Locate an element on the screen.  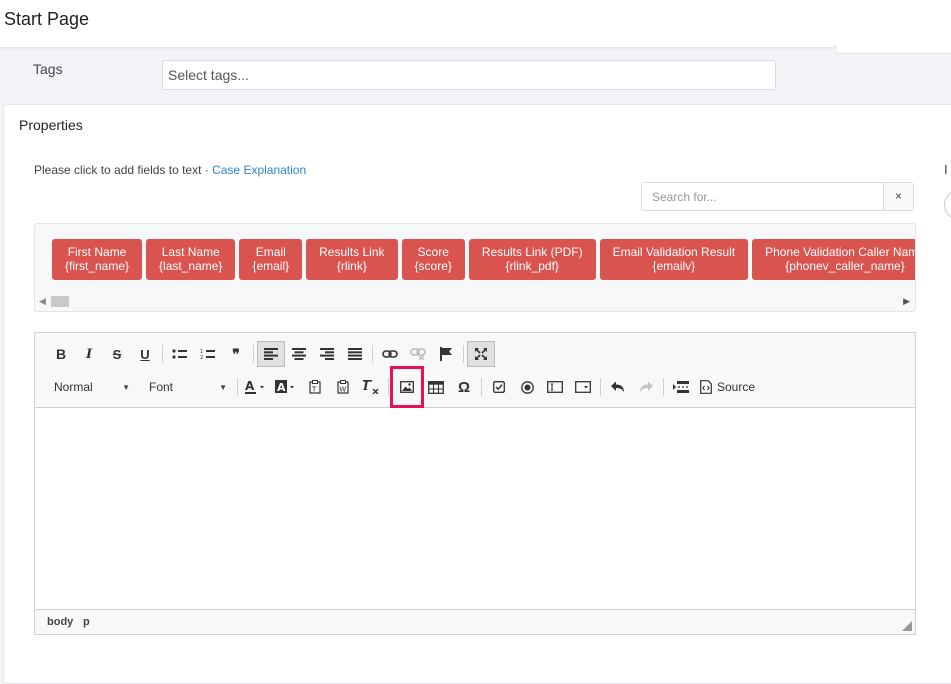
anchor-flag-icon is located at coordinates (446, 354).